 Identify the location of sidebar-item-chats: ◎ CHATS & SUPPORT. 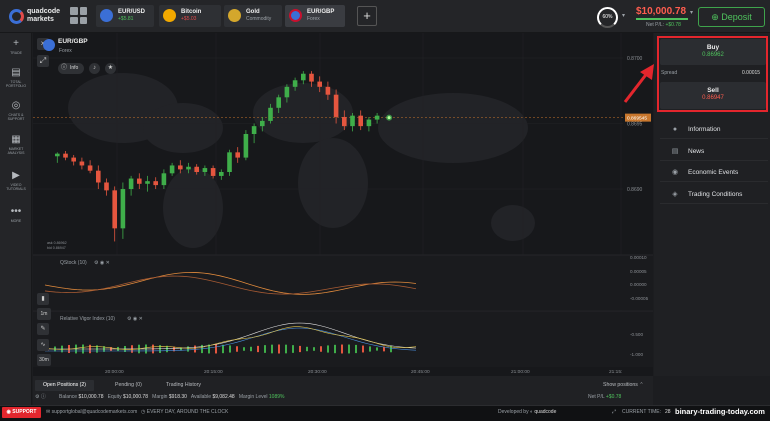
(16, 110).